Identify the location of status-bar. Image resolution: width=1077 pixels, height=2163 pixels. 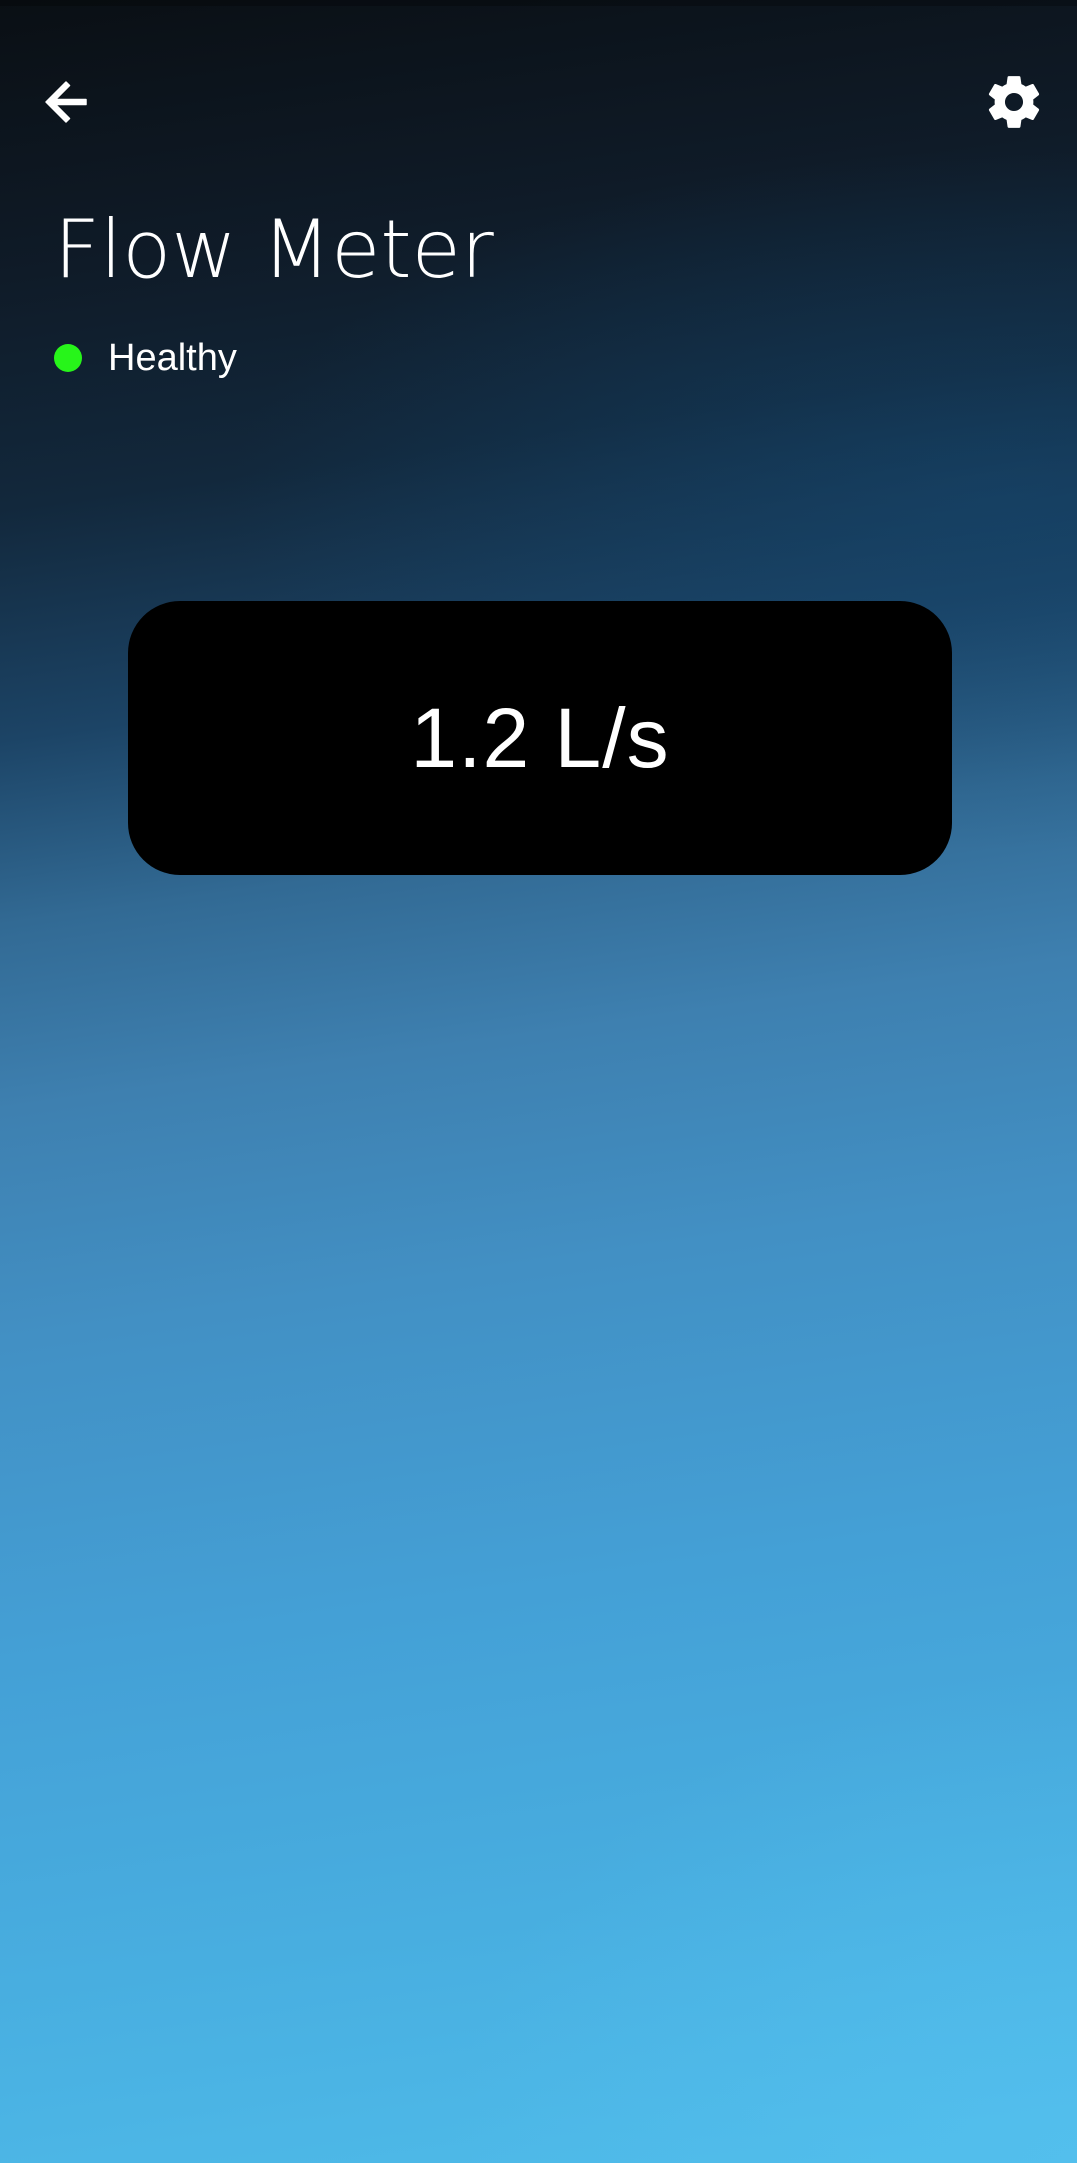
(538, 3).